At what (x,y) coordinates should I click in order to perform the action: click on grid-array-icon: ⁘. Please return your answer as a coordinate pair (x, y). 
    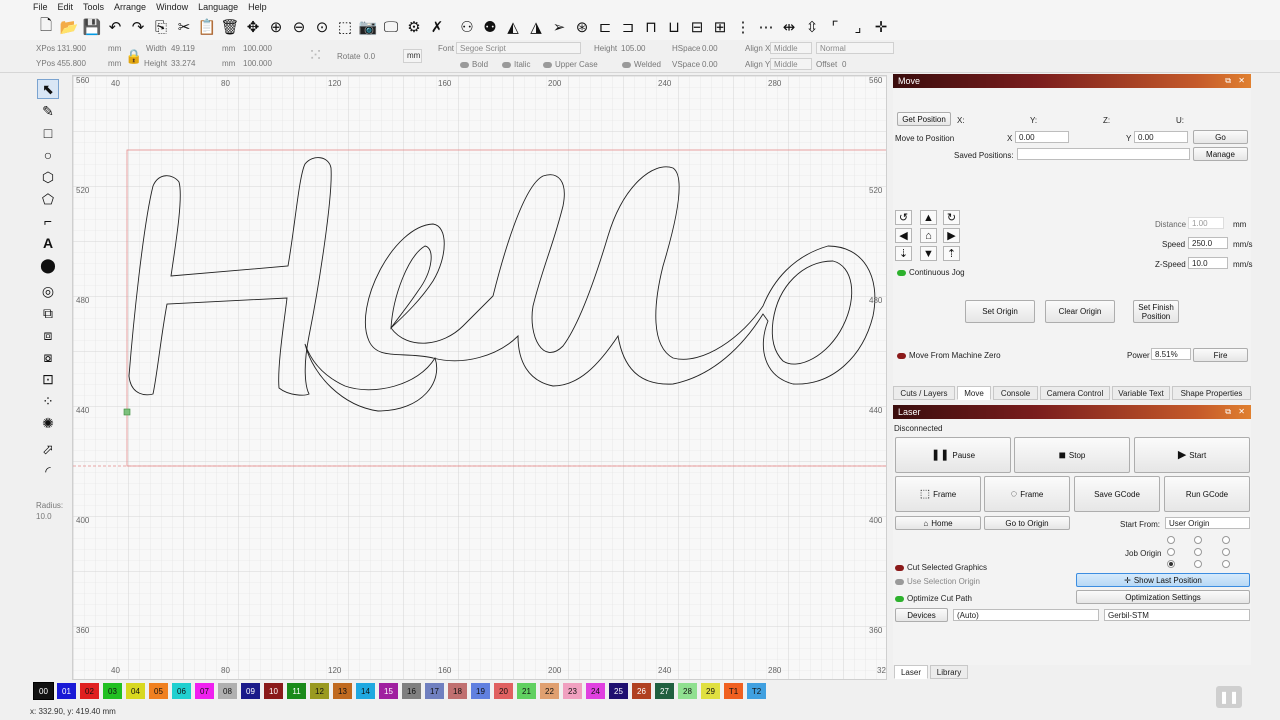
    Looking at the image, I should click on (48, 401).